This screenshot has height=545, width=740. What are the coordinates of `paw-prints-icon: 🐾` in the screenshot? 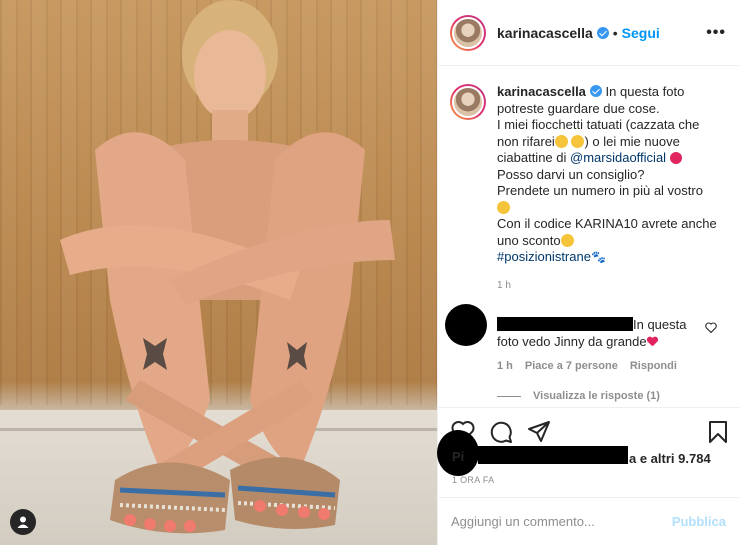 It's located at (598, 257).